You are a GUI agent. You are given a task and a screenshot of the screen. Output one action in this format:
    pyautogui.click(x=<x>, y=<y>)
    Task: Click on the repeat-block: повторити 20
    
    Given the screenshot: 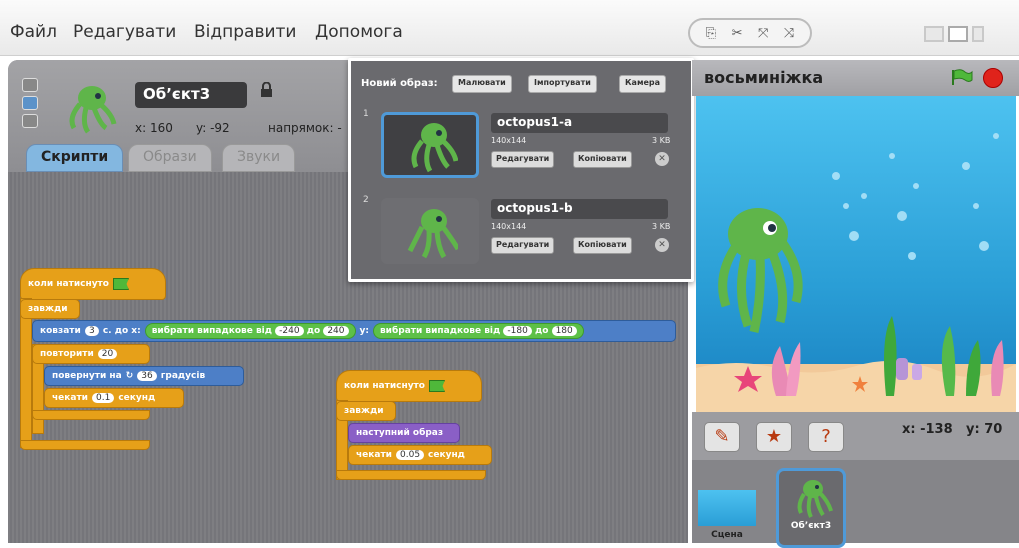 What is the action you would take?
    pyautogui.click(x=91, y=354)
    